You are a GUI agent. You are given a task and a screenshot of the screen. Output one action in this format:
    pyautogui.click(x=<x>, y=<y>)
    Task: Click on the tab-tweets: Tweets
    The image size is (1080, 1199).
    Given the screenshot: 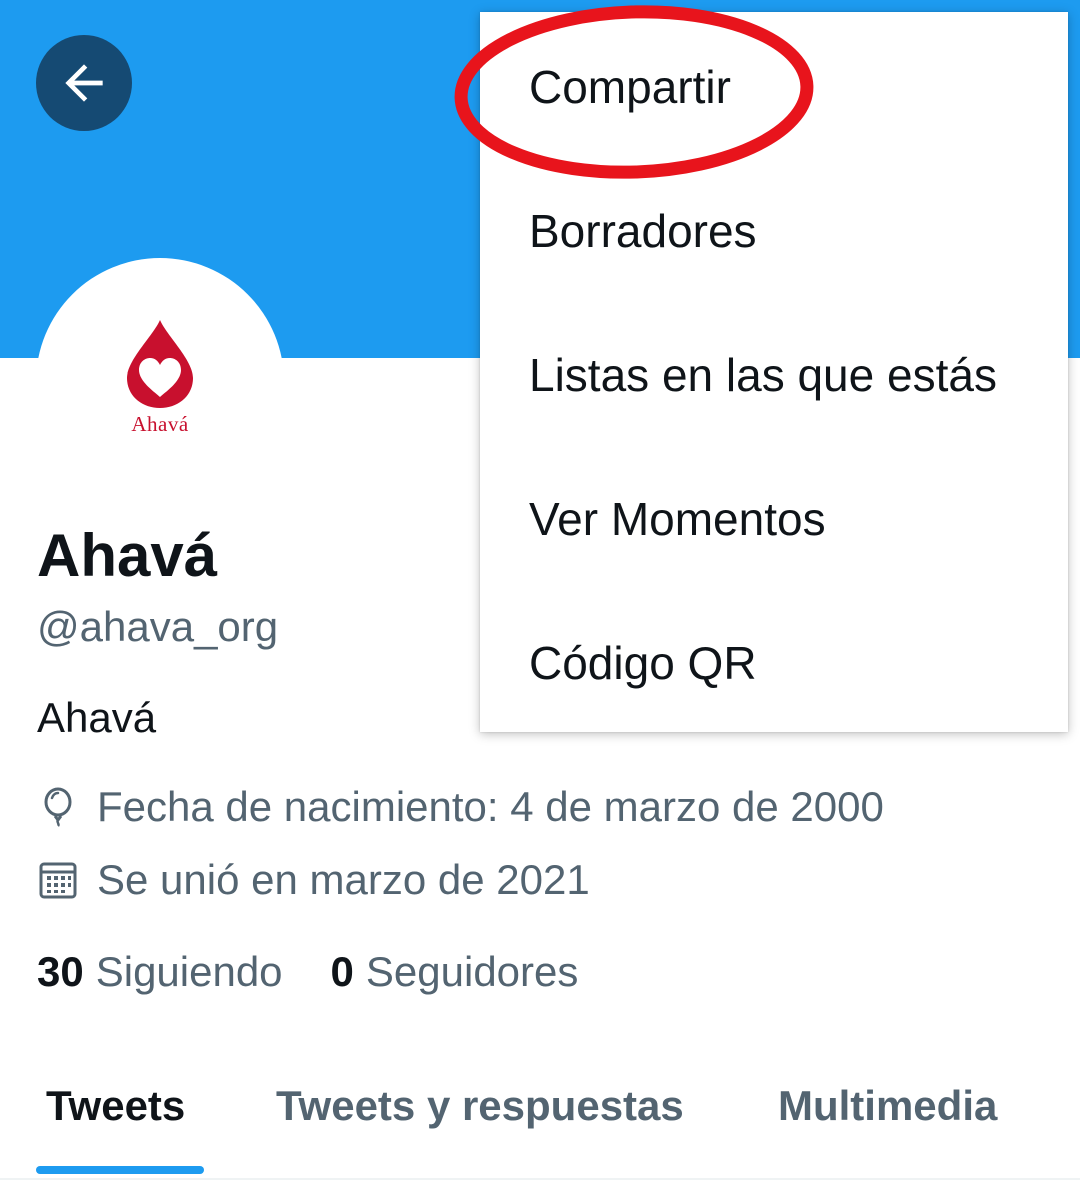 What is the action you would take?
    pyautogui.click(x=115, y=1106)
    